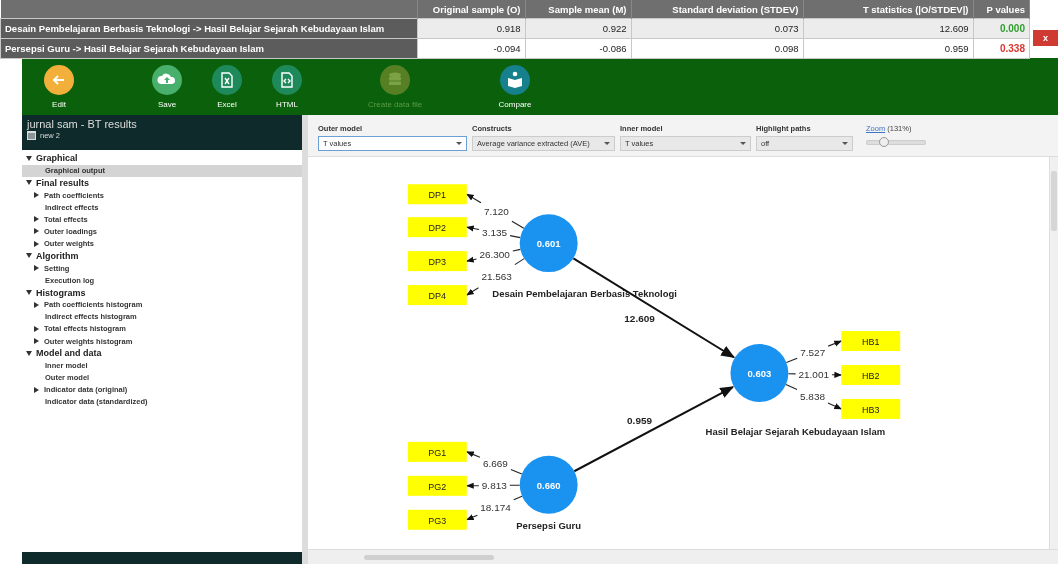 This screenshot has height=564, width=1058. I want to click on indicator-name: DP1, so click(437, 195).